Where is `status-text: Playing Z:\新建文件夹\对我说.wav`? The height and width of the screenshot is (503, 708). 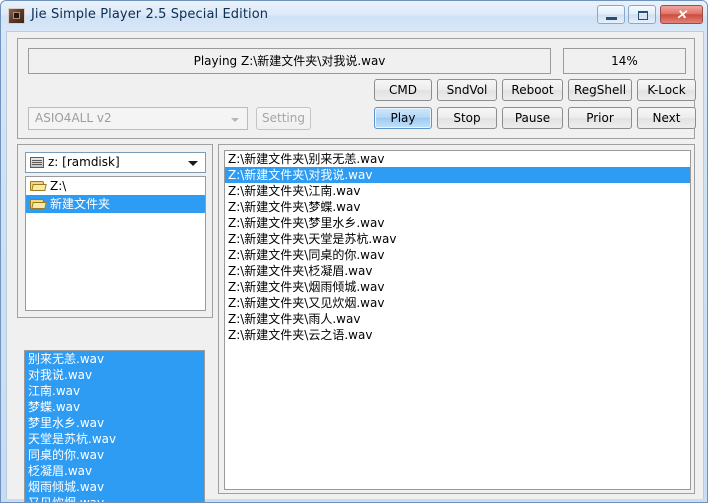 status-text: Playing Z:\新建文件夹\对我说.wav is located at coordinates (289, 61).